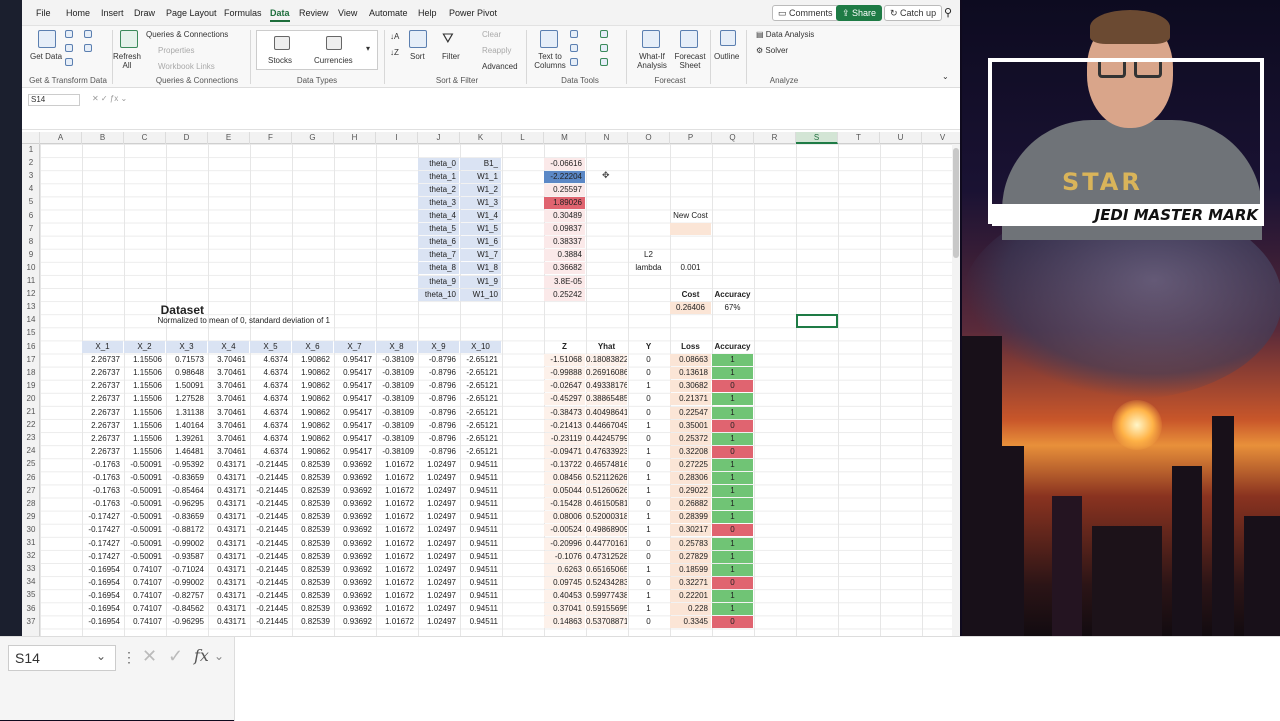 This screenshot has height=721, width=1280. Describe the element at coordinates (732, 347) in the screenshot. I see `header-accuracy: Accuracy` at that location.